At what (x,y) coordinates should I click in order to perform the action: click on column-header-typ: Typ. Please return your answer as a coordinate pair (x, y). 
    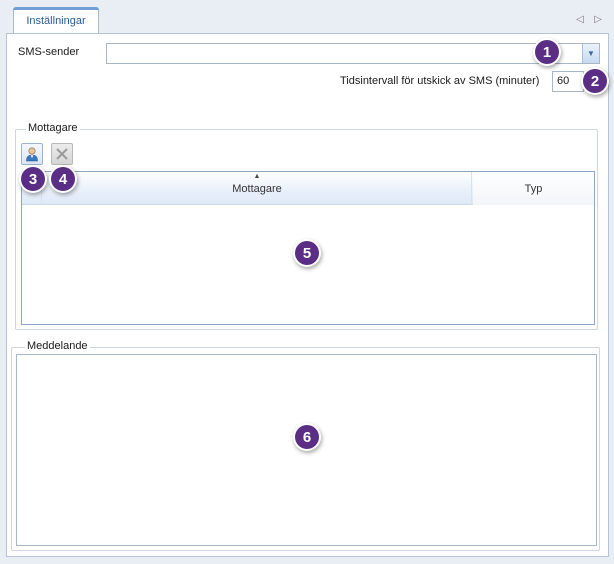
    Looking at the image, I should click on (533, 188).